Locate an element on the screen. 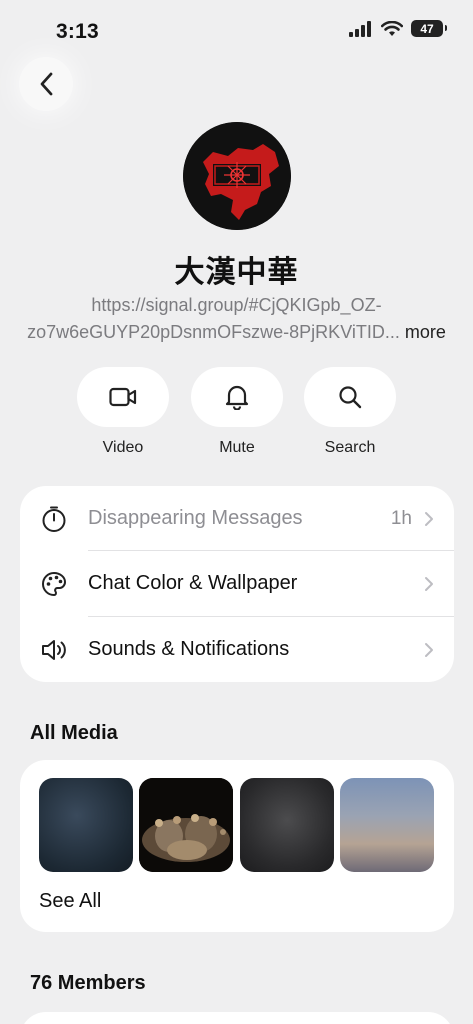 The height and width of the screenshot is (1024, 473). search-button is located at coordinates (350, 397).